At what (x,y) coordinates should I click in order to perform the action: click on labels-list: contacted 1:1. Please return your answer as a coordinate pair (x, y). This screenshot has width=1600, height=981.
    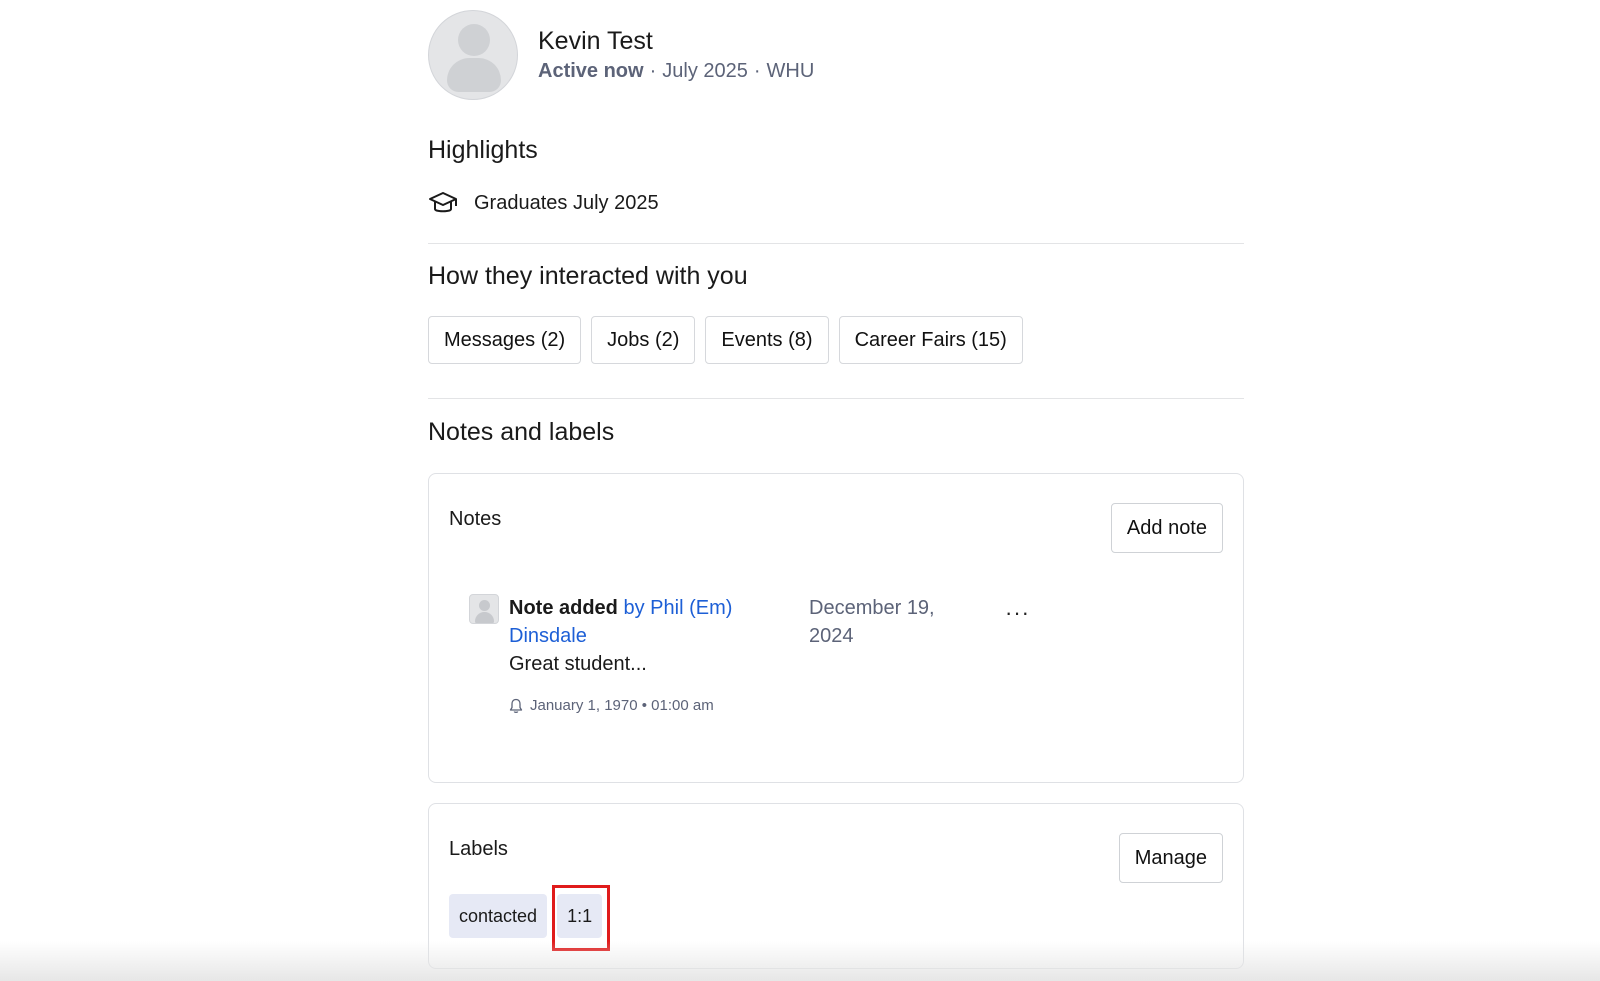
    Looking at the image, I should click on (530, 916).